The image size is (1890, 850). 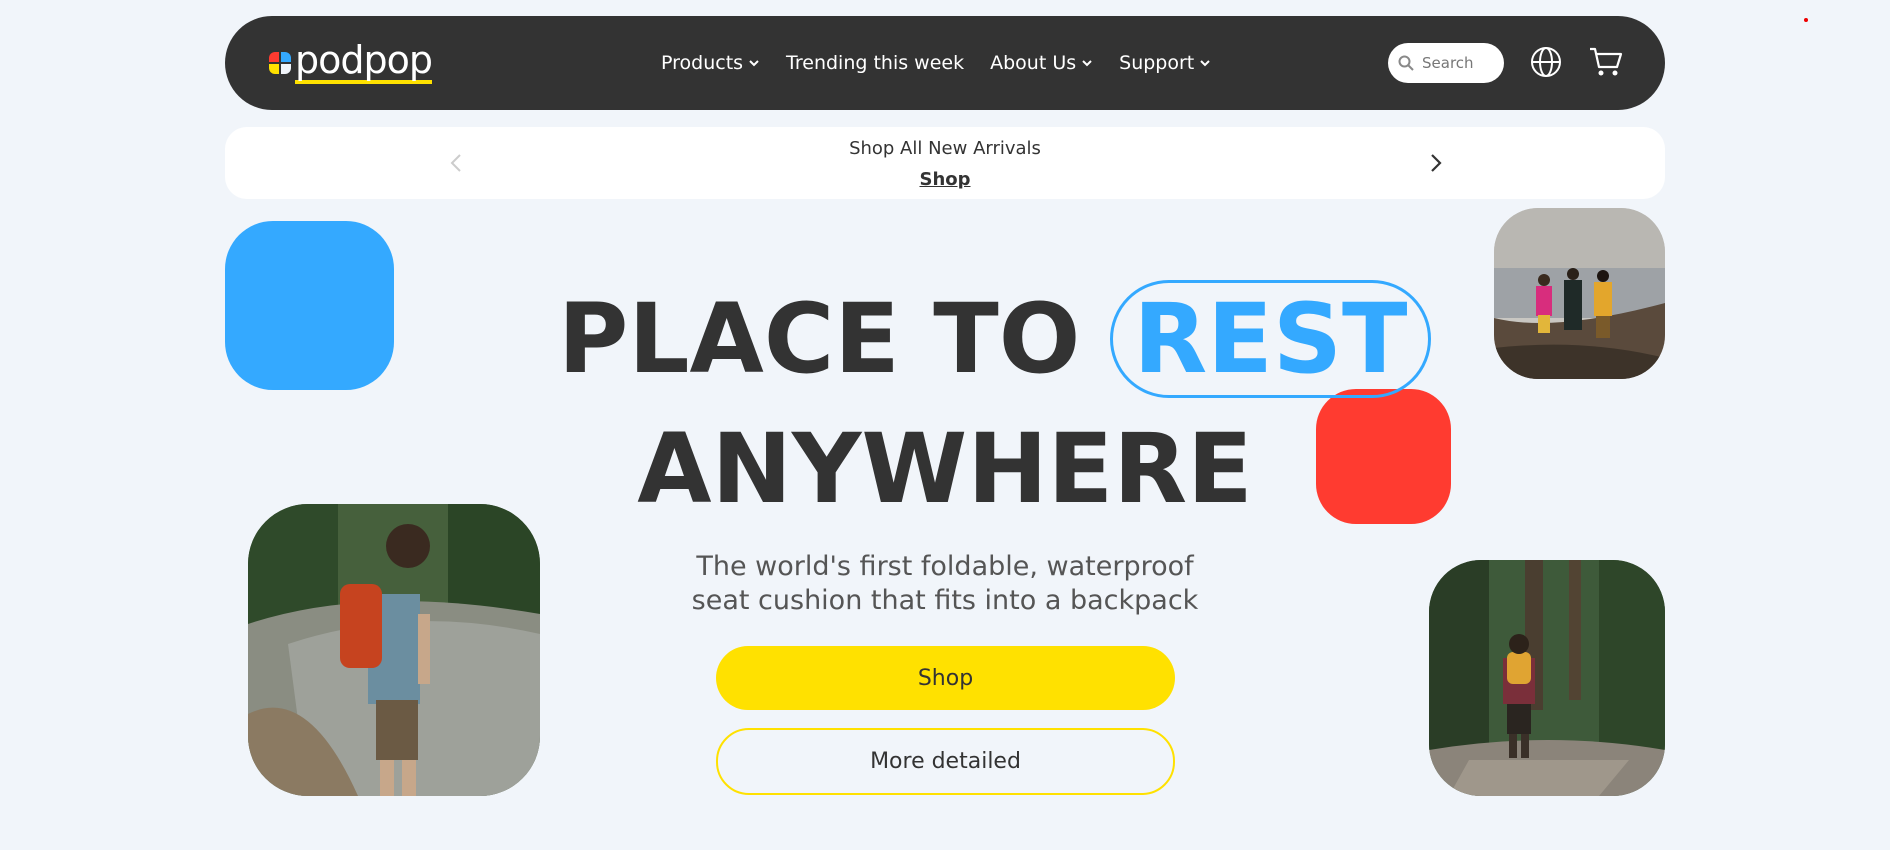 What do you see at coordinates (945, 678) in the screenshot?
I see `shop-button: Shop` at bounding box center [945, 678].